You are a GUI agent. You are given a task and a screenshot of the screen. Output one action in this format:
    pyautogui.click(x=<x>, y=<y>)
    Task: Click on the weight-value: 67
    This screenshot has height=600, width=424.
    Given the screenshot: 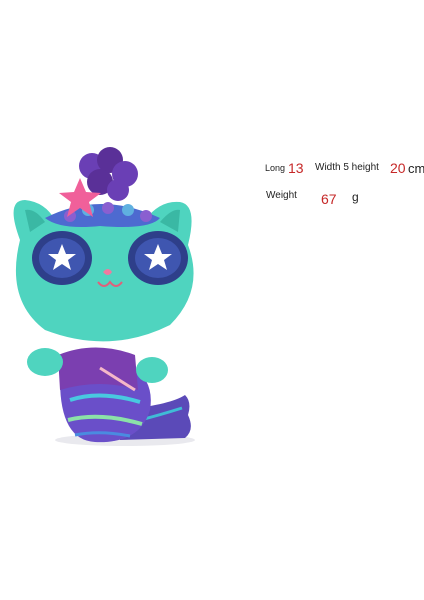 What is the action you would take?
    pyautogui.click(x=329, y=199)
    